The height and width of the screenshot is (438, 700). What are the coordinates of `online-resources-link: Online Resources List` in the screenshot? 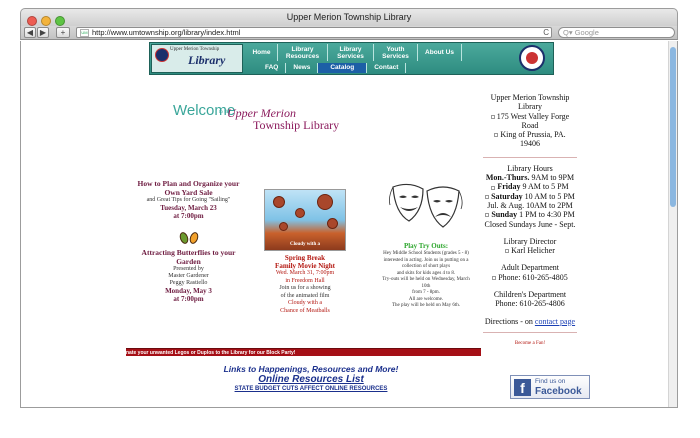 It's located at (311, 380).